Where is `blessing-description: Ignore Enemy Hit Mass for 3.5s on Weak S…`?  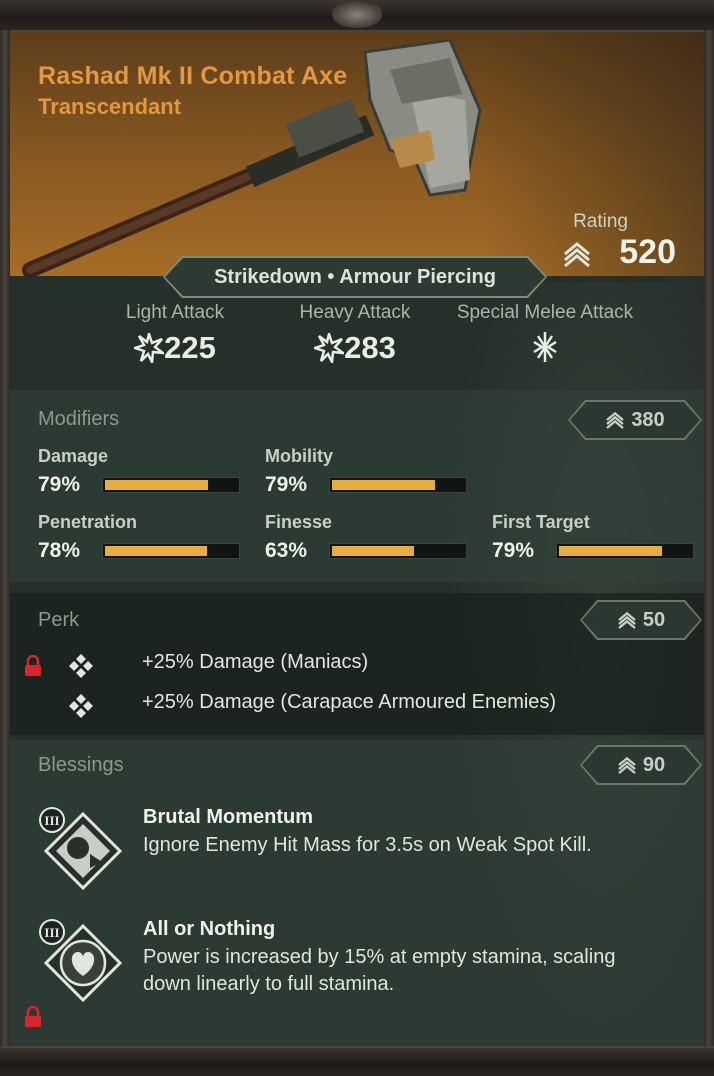
blessing-description: Ignore Enemy Hit Mass for 3.5s on Weak S… is located at coordinates (367, 845).